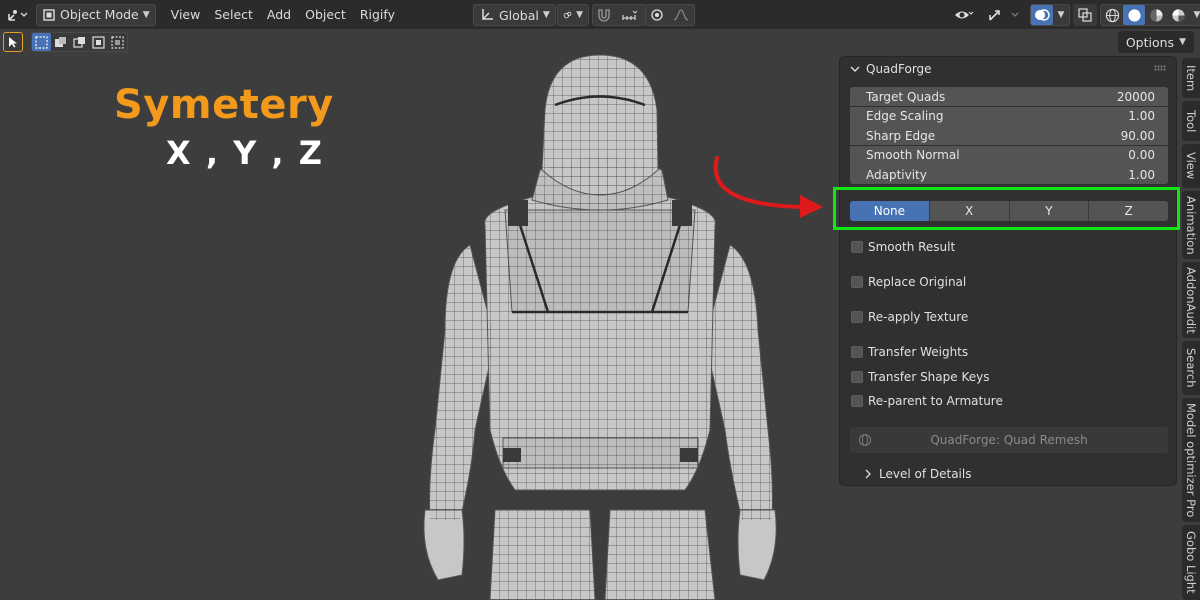  I want to click on menu-view: View, so click(186, 15).